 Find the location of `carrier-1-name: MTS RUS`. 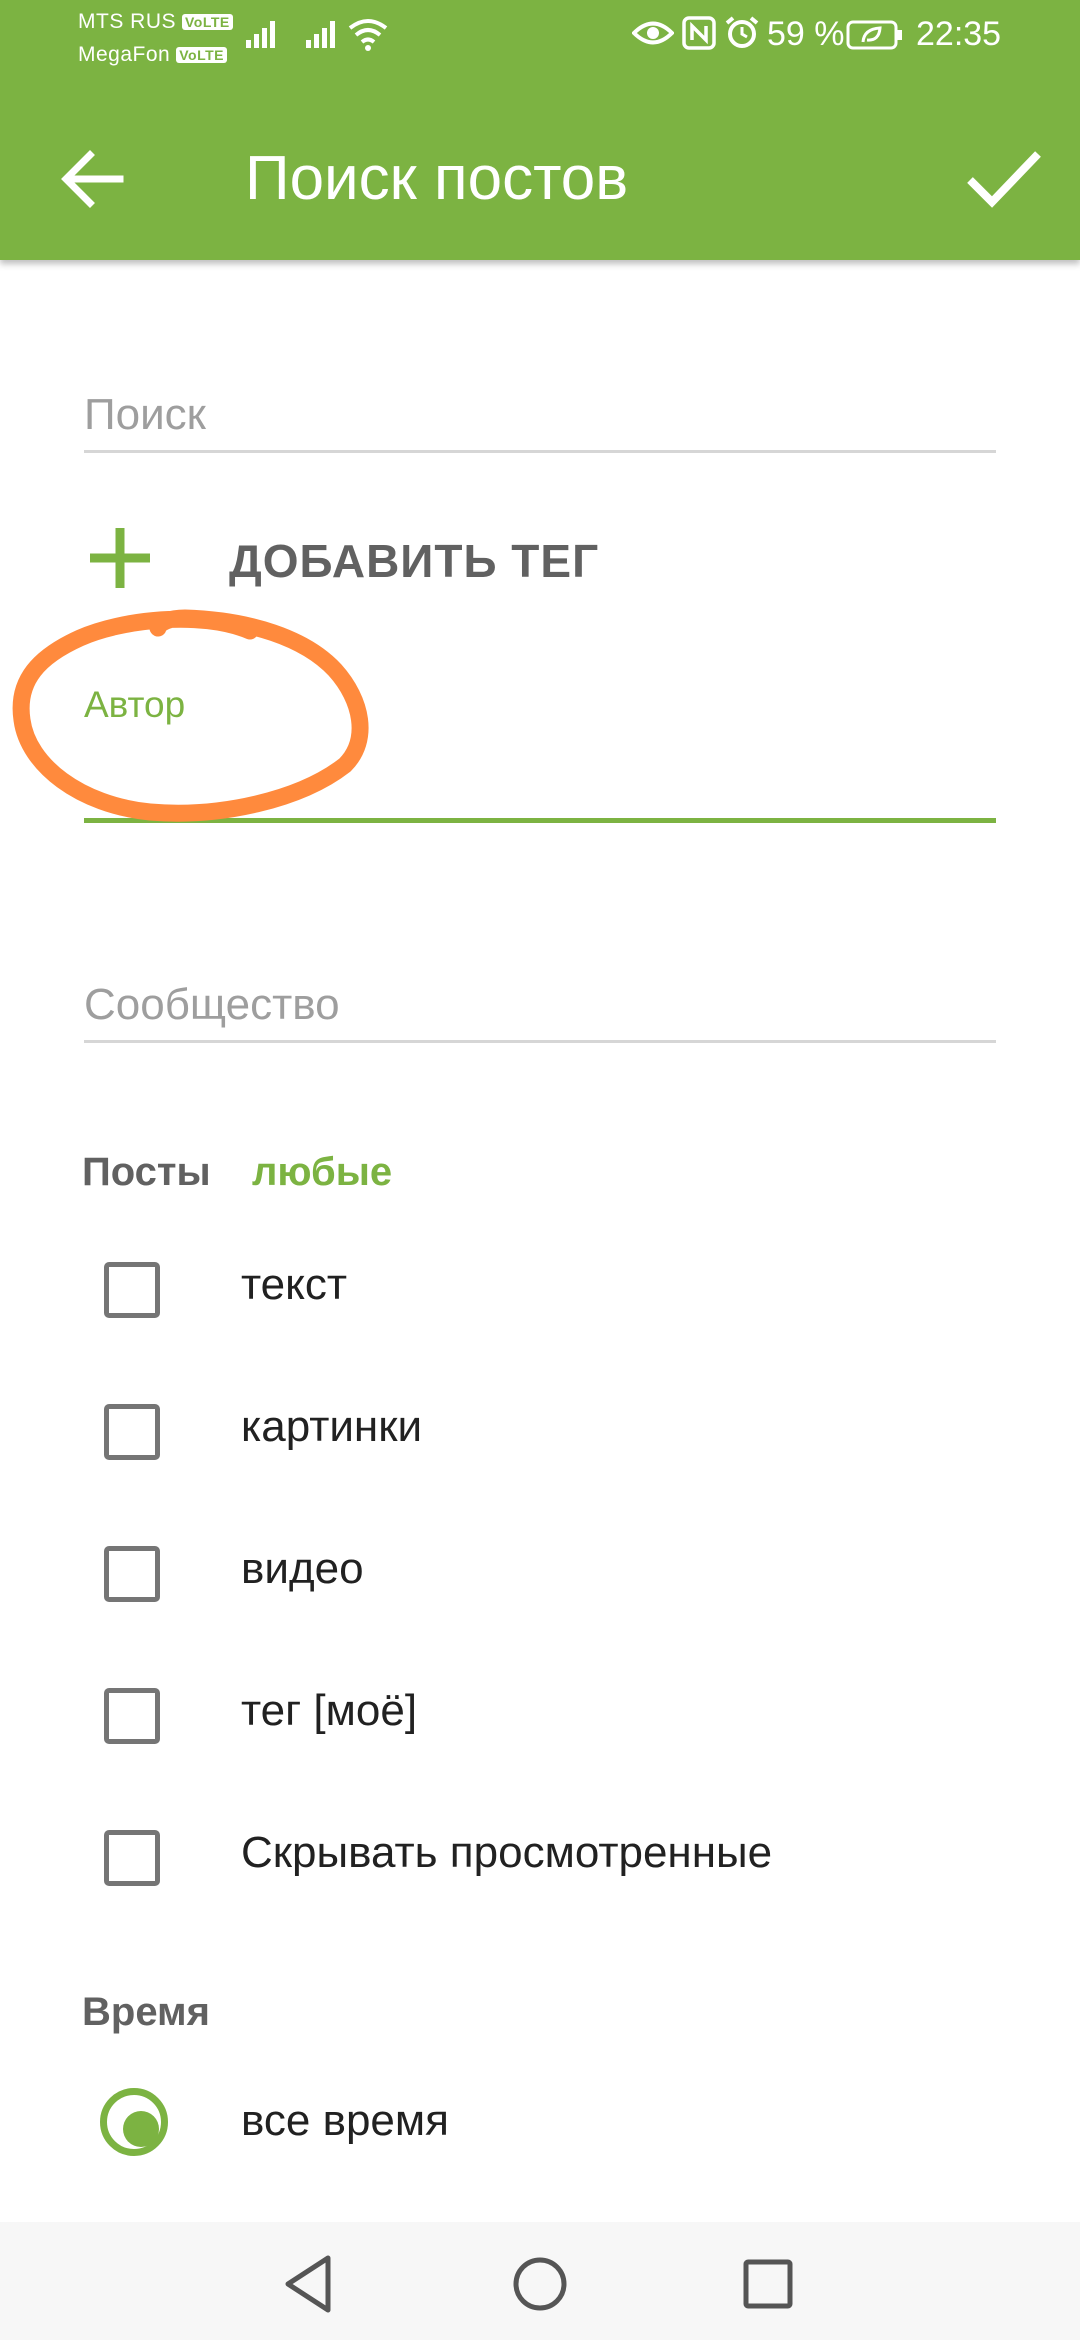

carrier-1-name: MTS RUS is located at coordinates (127, 21).